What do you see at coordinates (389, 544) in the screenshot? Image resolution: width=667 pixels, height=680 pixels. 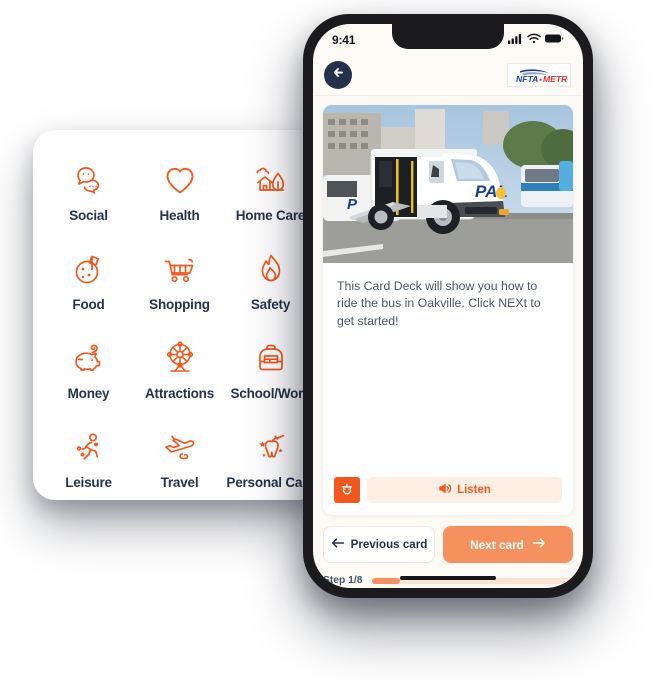 I see `previous-card-label: Previous card` at bounding box center [389, 544].